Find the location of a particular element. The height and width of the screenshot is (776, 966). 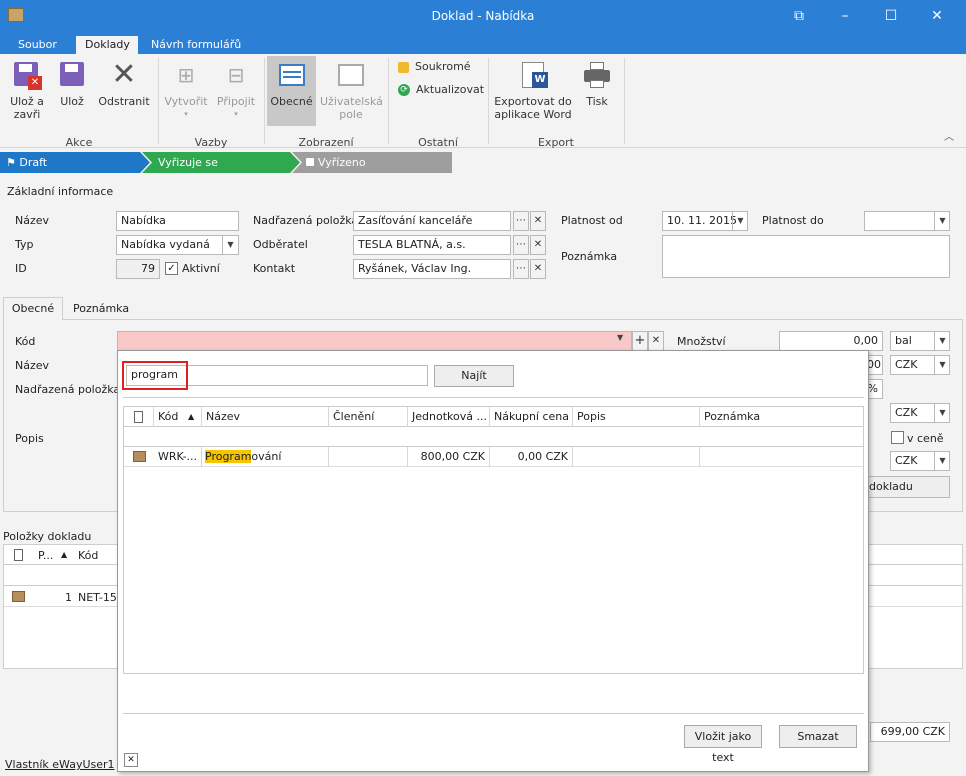

popup-col-code: Kód is located at coordinates (178, 417).